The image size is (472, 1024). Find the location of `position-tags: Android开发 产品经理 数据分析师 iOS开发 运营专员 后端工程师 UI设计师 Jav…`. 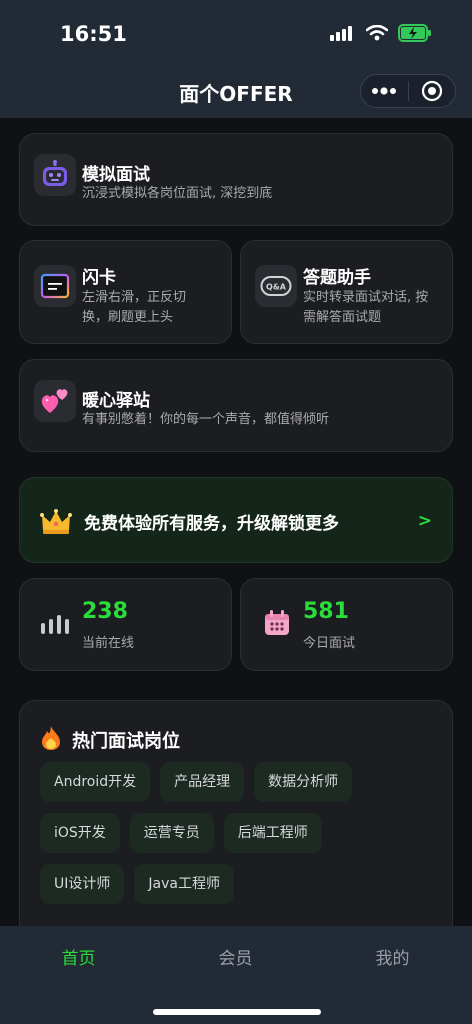

position-tags: Android开发 产品经理 数据分析师 iOS开发 运营专员 后端工程师 UI设计师 Jav… is located at coordinates (240, 838).